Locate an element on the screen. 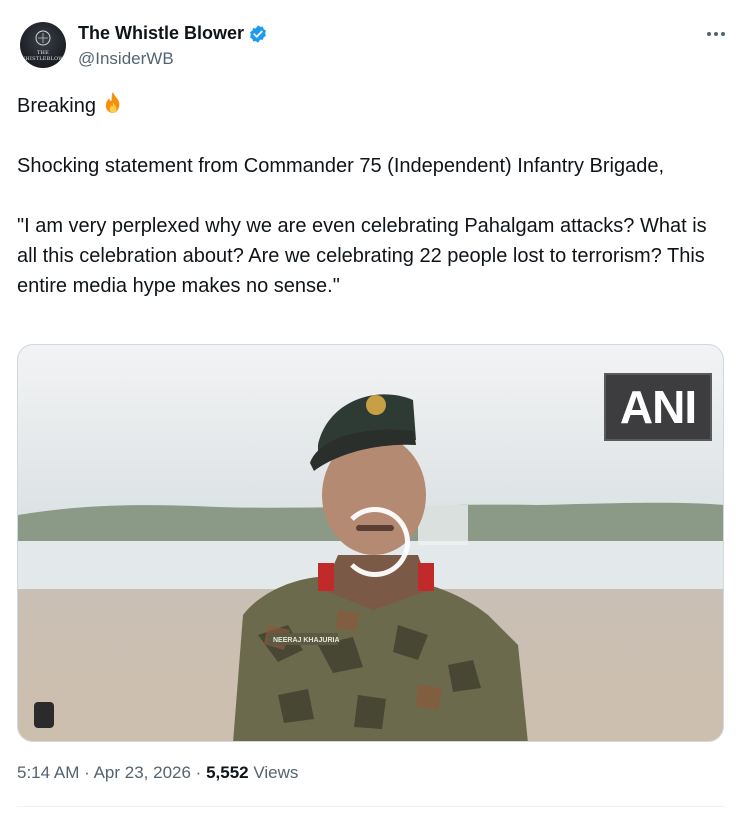 Image resolution: width=745 pixels, height=813 pixels. whistle-logo-icon is located at coordinates (43, 38).